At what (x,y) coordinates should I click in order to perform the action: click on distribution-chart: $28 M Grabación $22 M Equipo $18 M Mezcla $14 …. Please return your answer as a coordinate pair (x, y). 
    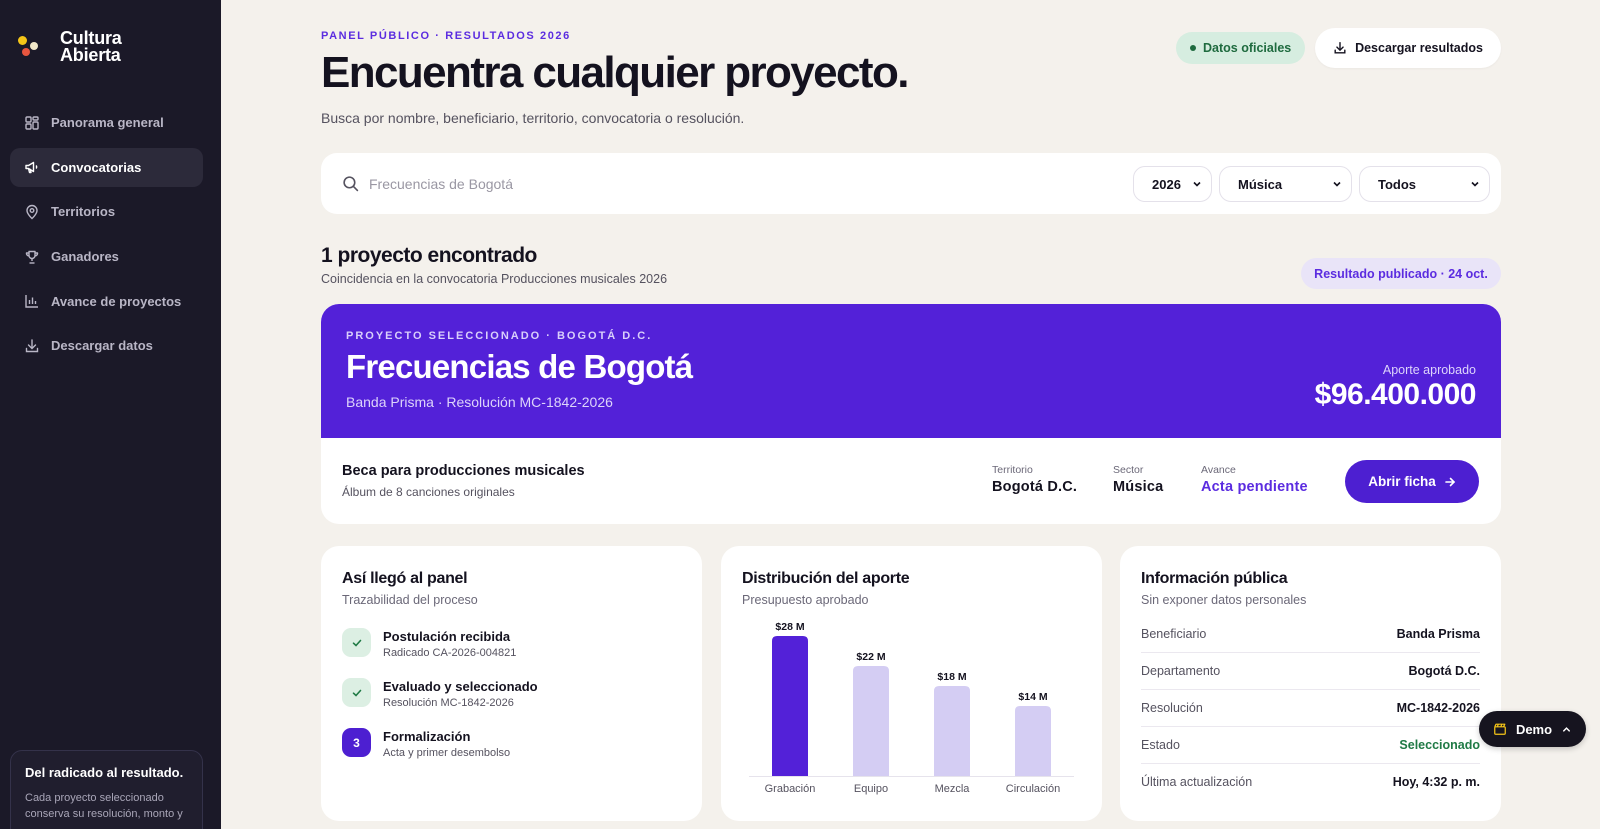
    Looking at the image, I should click on (911, 718).